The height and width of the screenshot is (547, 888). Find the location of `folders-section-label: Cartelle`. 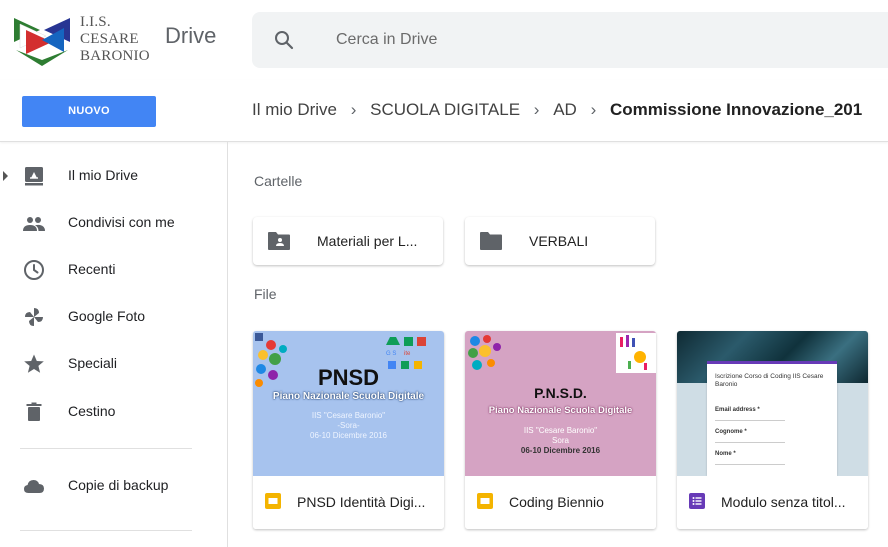

folders-section-label: Cartelle is located at coordinates (278, 181).